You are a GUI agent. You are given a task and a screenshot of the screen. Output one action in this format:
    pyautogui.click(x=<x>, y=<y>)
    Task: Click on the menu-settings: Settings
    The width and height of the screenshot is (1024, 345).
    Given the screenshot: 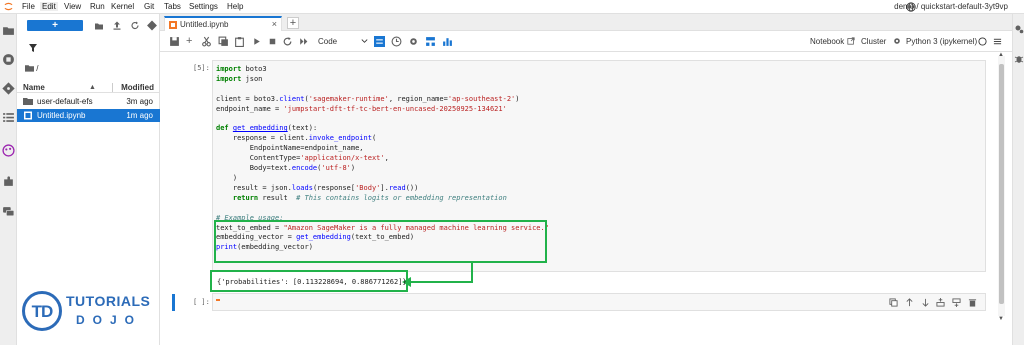 What is the action you would take?
    pyautogui.click(x=203, y=6)
    